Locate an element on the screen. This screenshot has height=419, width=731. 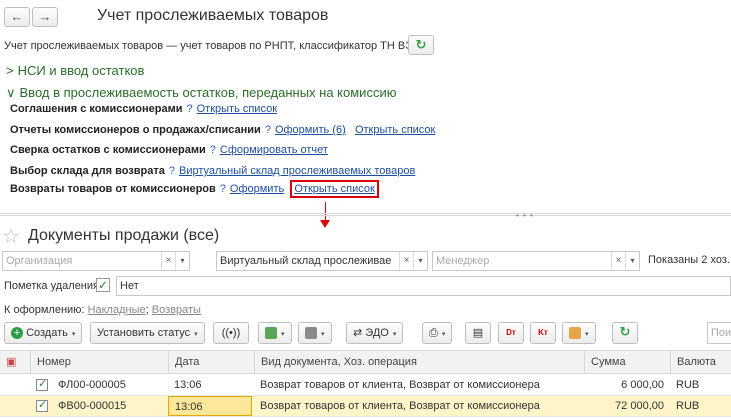
document-icon: ▣ is located at coordinates (11, 362).